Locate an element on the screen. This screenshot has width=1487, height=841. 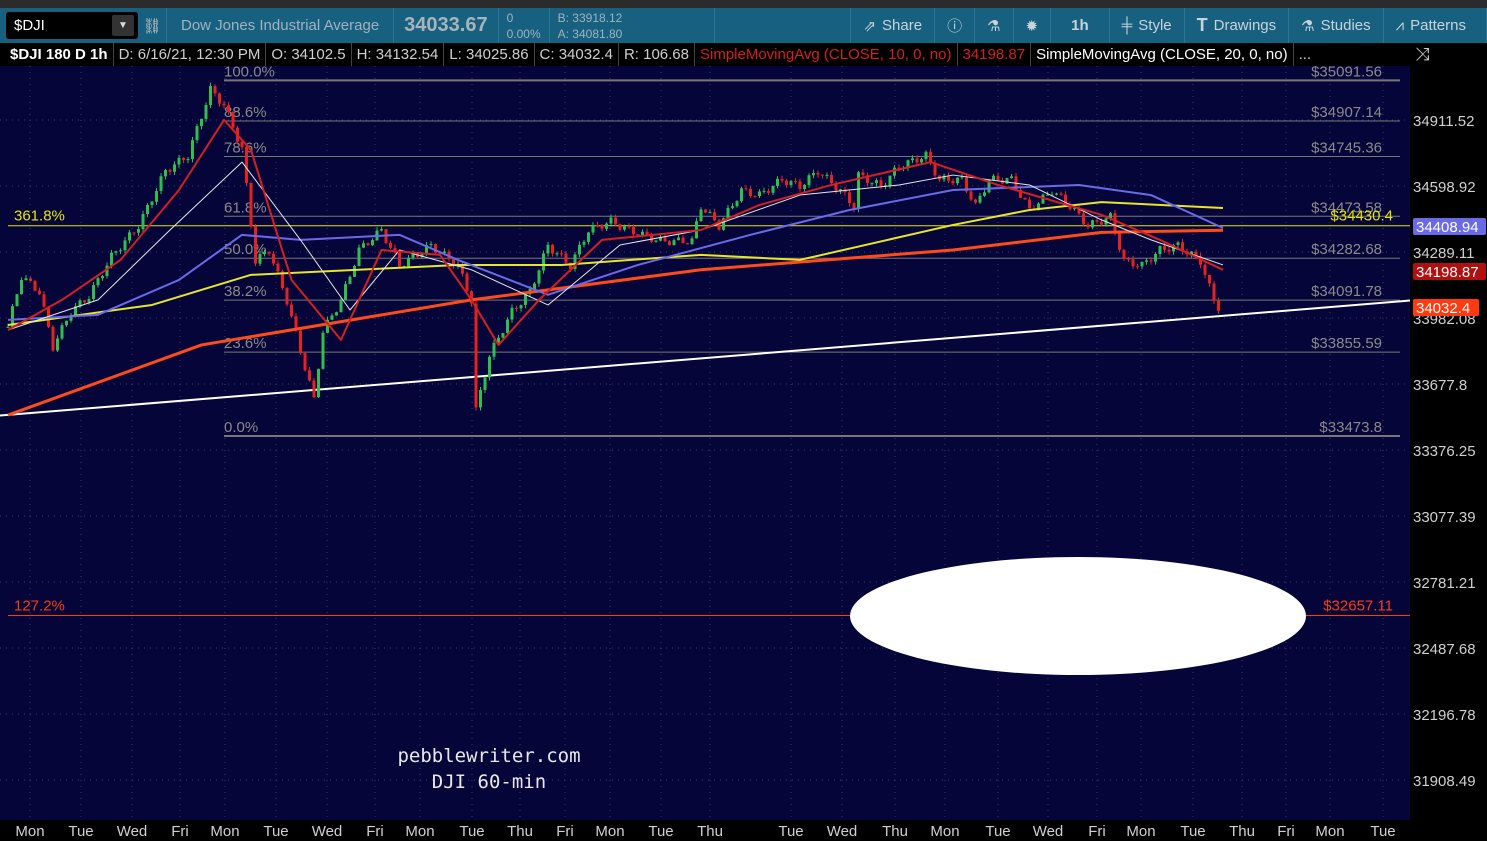
ask: A: 34081.80 is located at coordinates (590, 33).